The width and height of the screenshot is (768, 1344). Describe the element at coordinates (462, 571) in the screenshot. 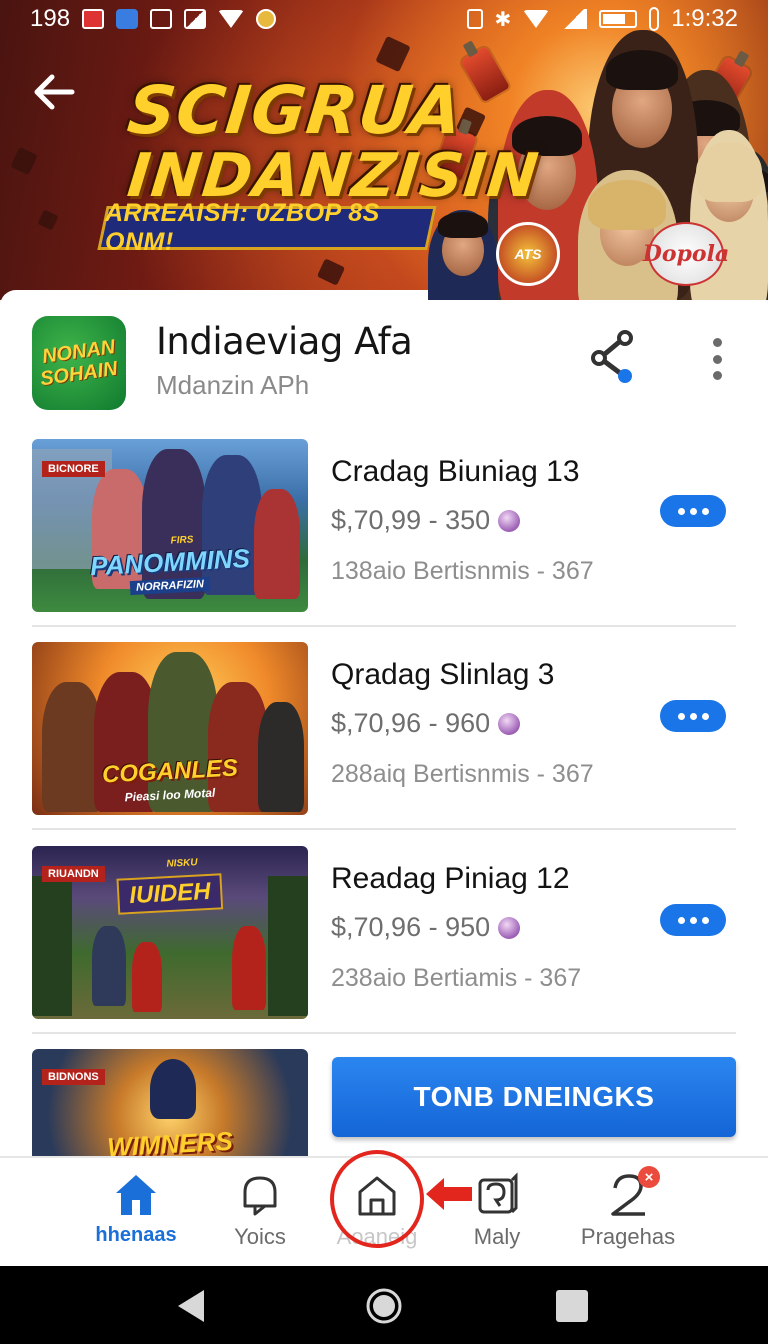

I see `item-meta: 138aio Bertisnmis - 367` at that location.